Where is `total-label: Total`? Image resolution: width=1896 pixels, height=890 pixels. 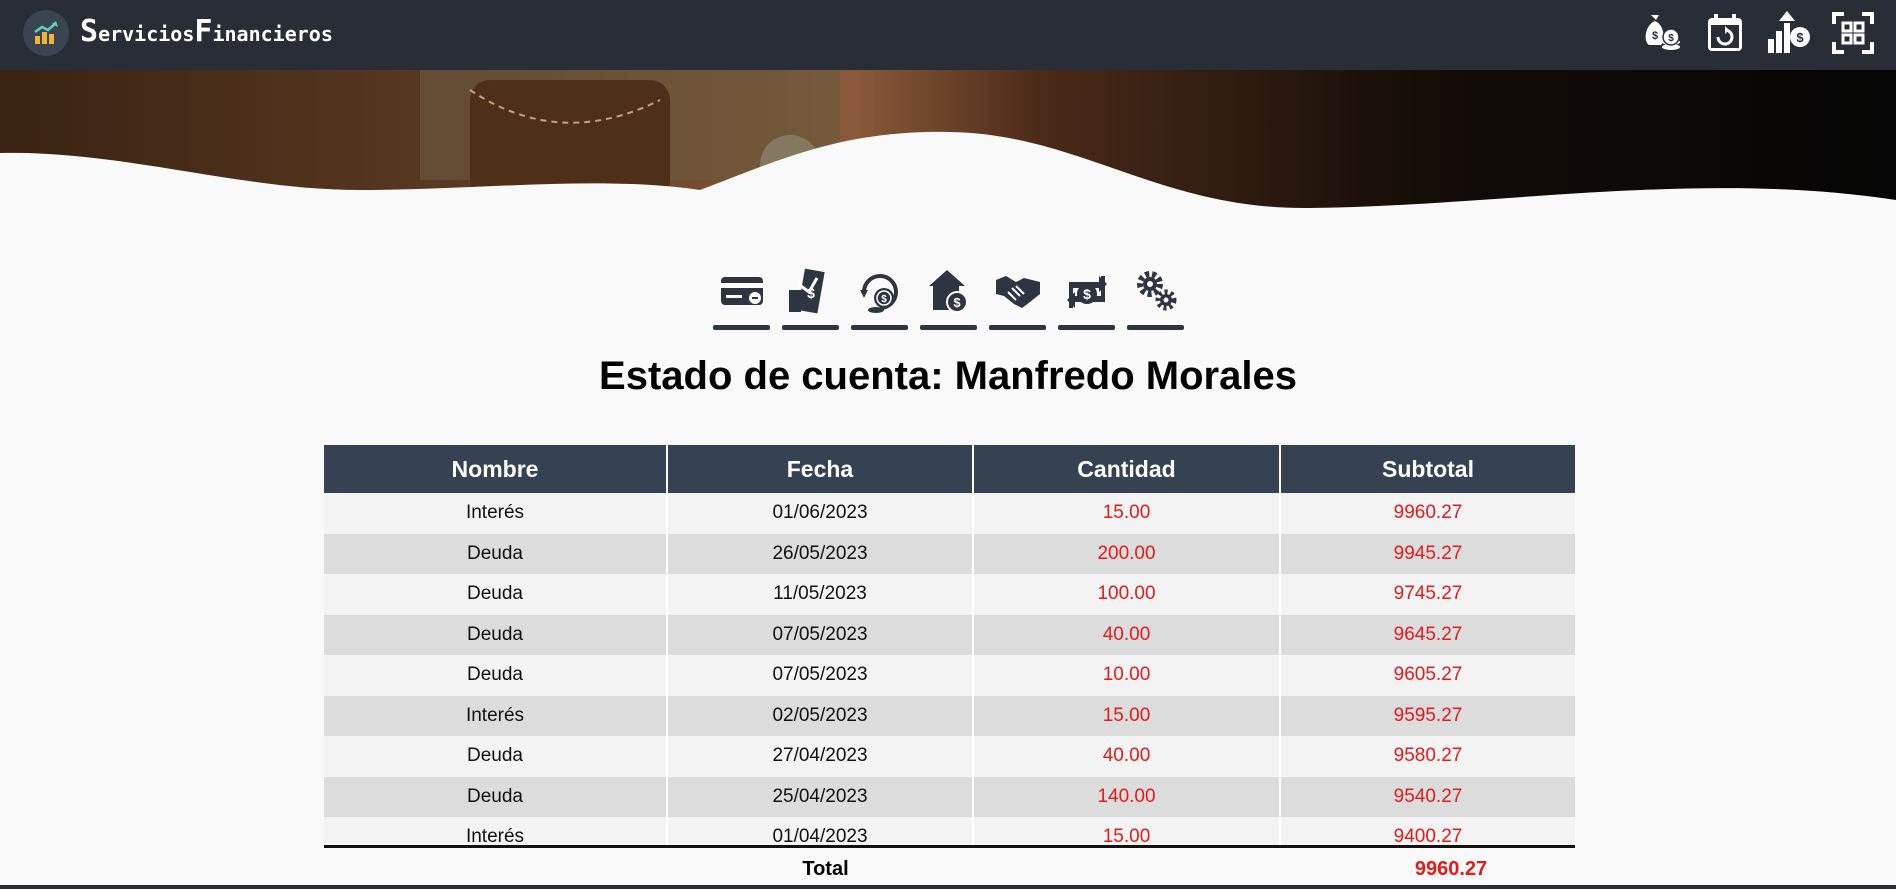 total-label: Total is located at coordinates (825, 868).